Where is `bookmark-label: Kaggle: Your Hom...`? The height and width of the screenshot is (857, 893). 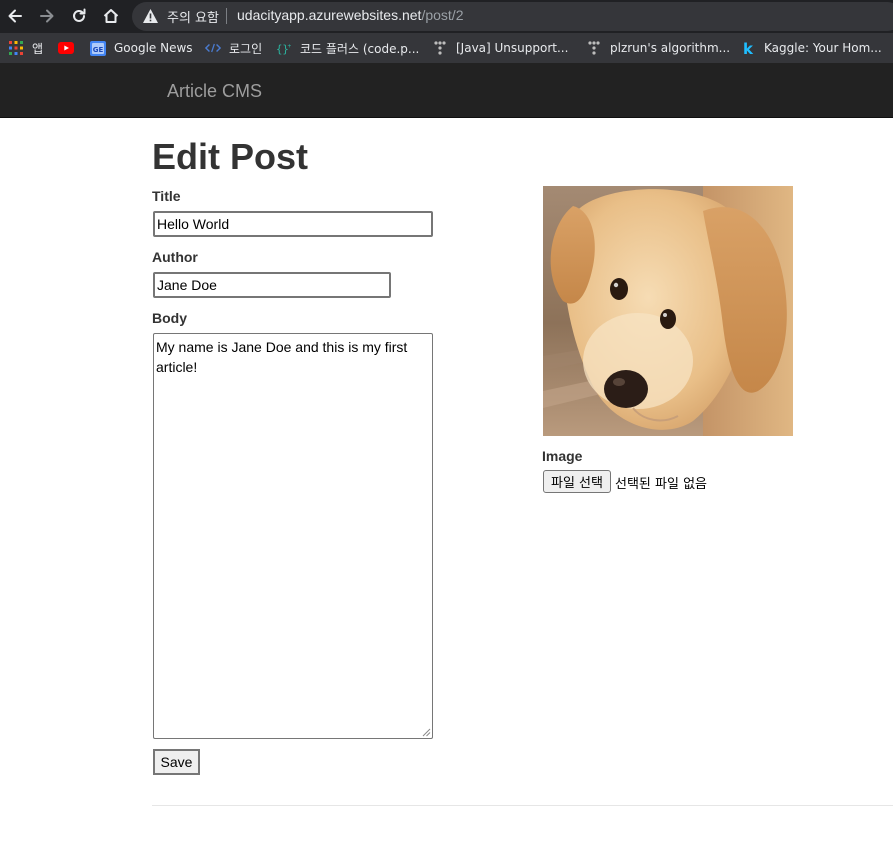 bookmark-label: Kaggle: Your Hom... is located at coordinates (823, 48).